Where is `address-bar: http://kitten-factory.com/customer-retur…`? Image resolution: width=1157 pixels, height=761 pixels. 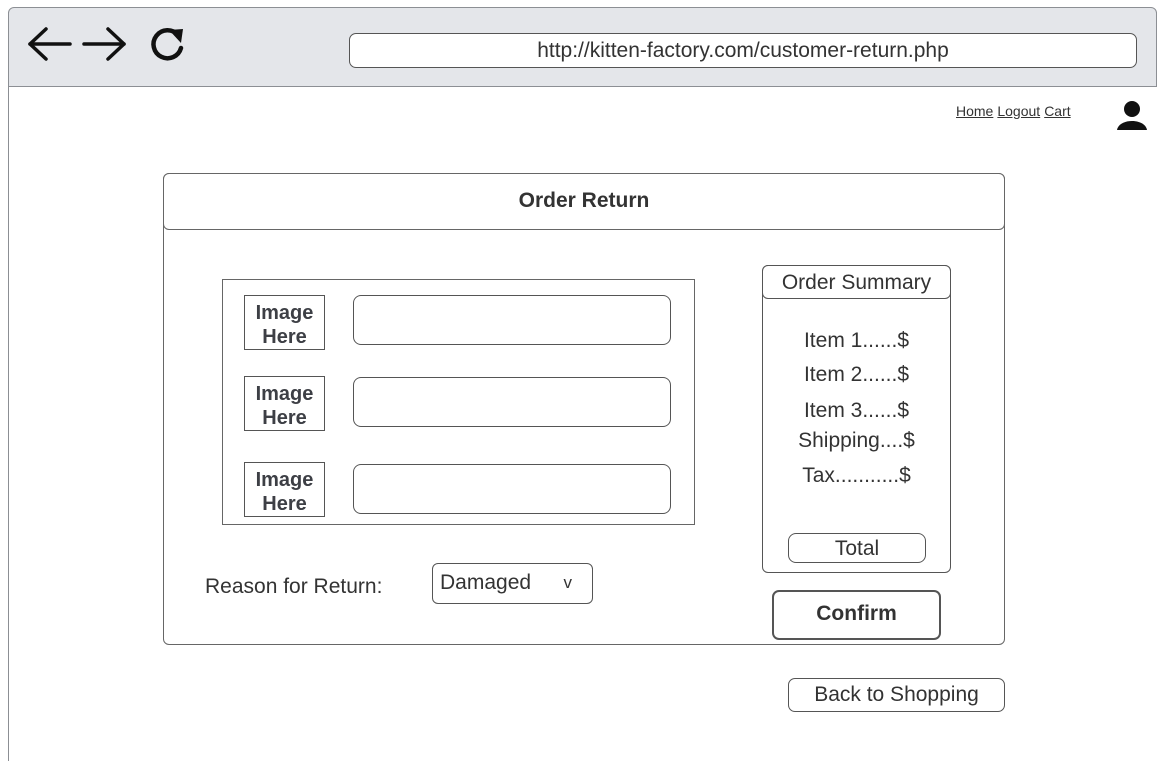
address-bar: http://kitten-factory.com/customer-retur… is located at coordinates (743, 50).